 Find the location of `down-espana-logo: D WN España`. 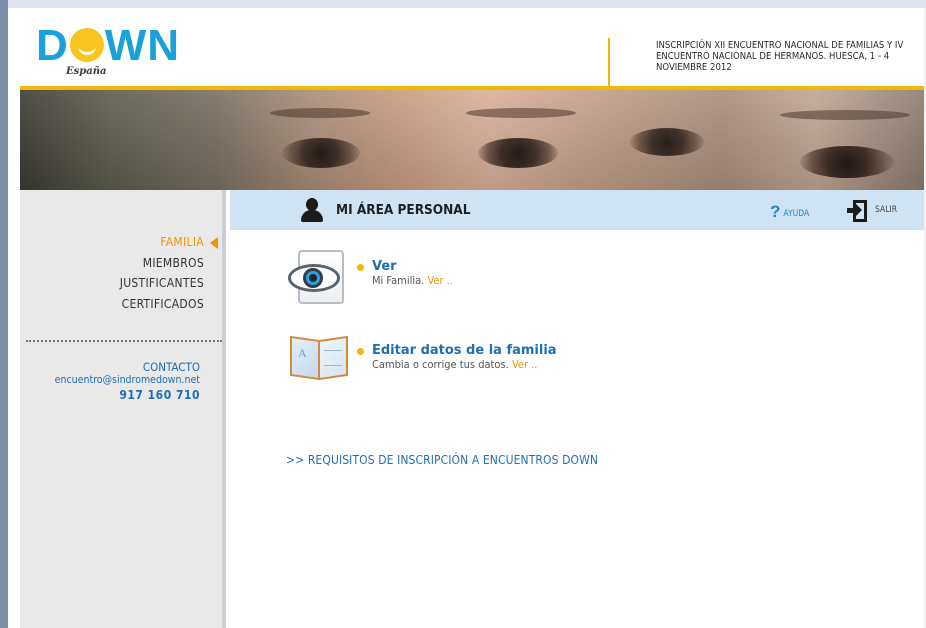

down-espana-logo: D WN España is located at coordinates (111, 52).